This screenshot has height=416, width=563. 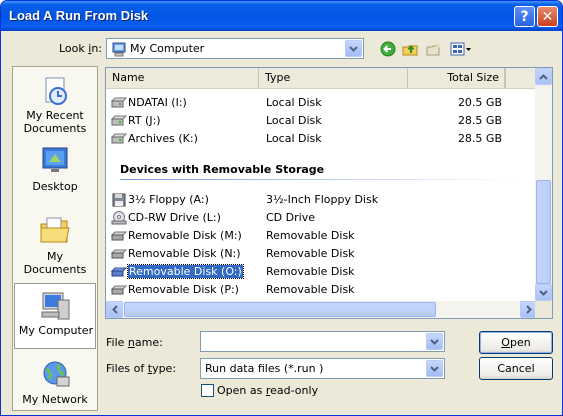 What do you see at coordinates (56, 374) in the screenshot?
I see `my-network-icon` at bounding box center [56, 374].